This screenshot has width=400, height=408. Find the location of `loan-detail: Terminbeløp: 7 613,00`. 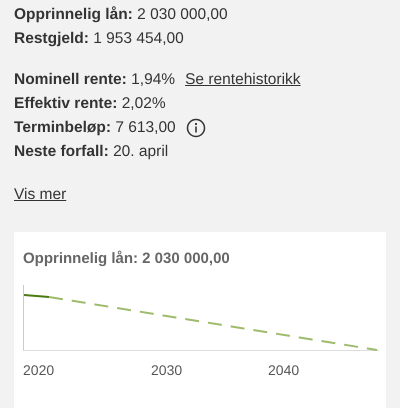

loan-detail: Terminbeløp: 7 613,00 is located at coordinates (95, 128).